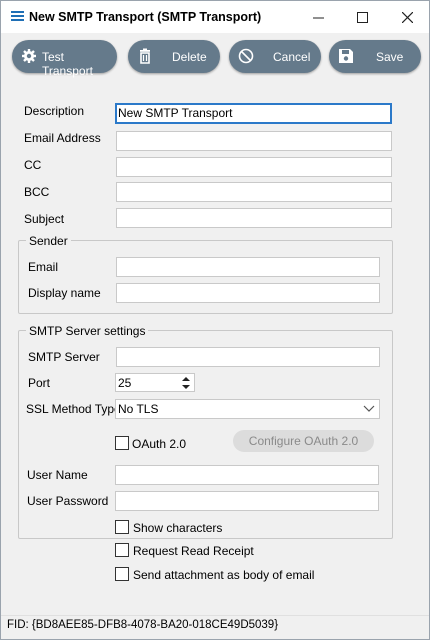  I want to click on floppy-disk-icon, so click(346, 56).